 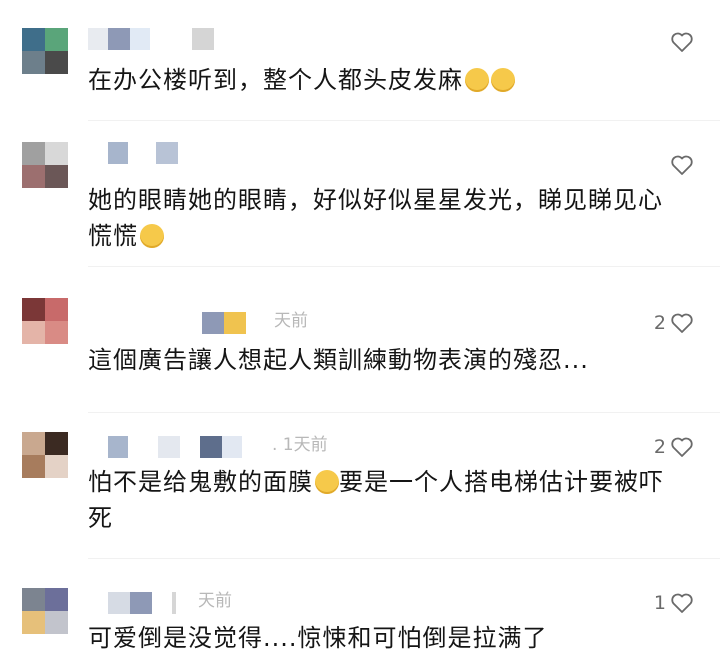 I want to click on like-button: 1, so click(x=674, y=603).